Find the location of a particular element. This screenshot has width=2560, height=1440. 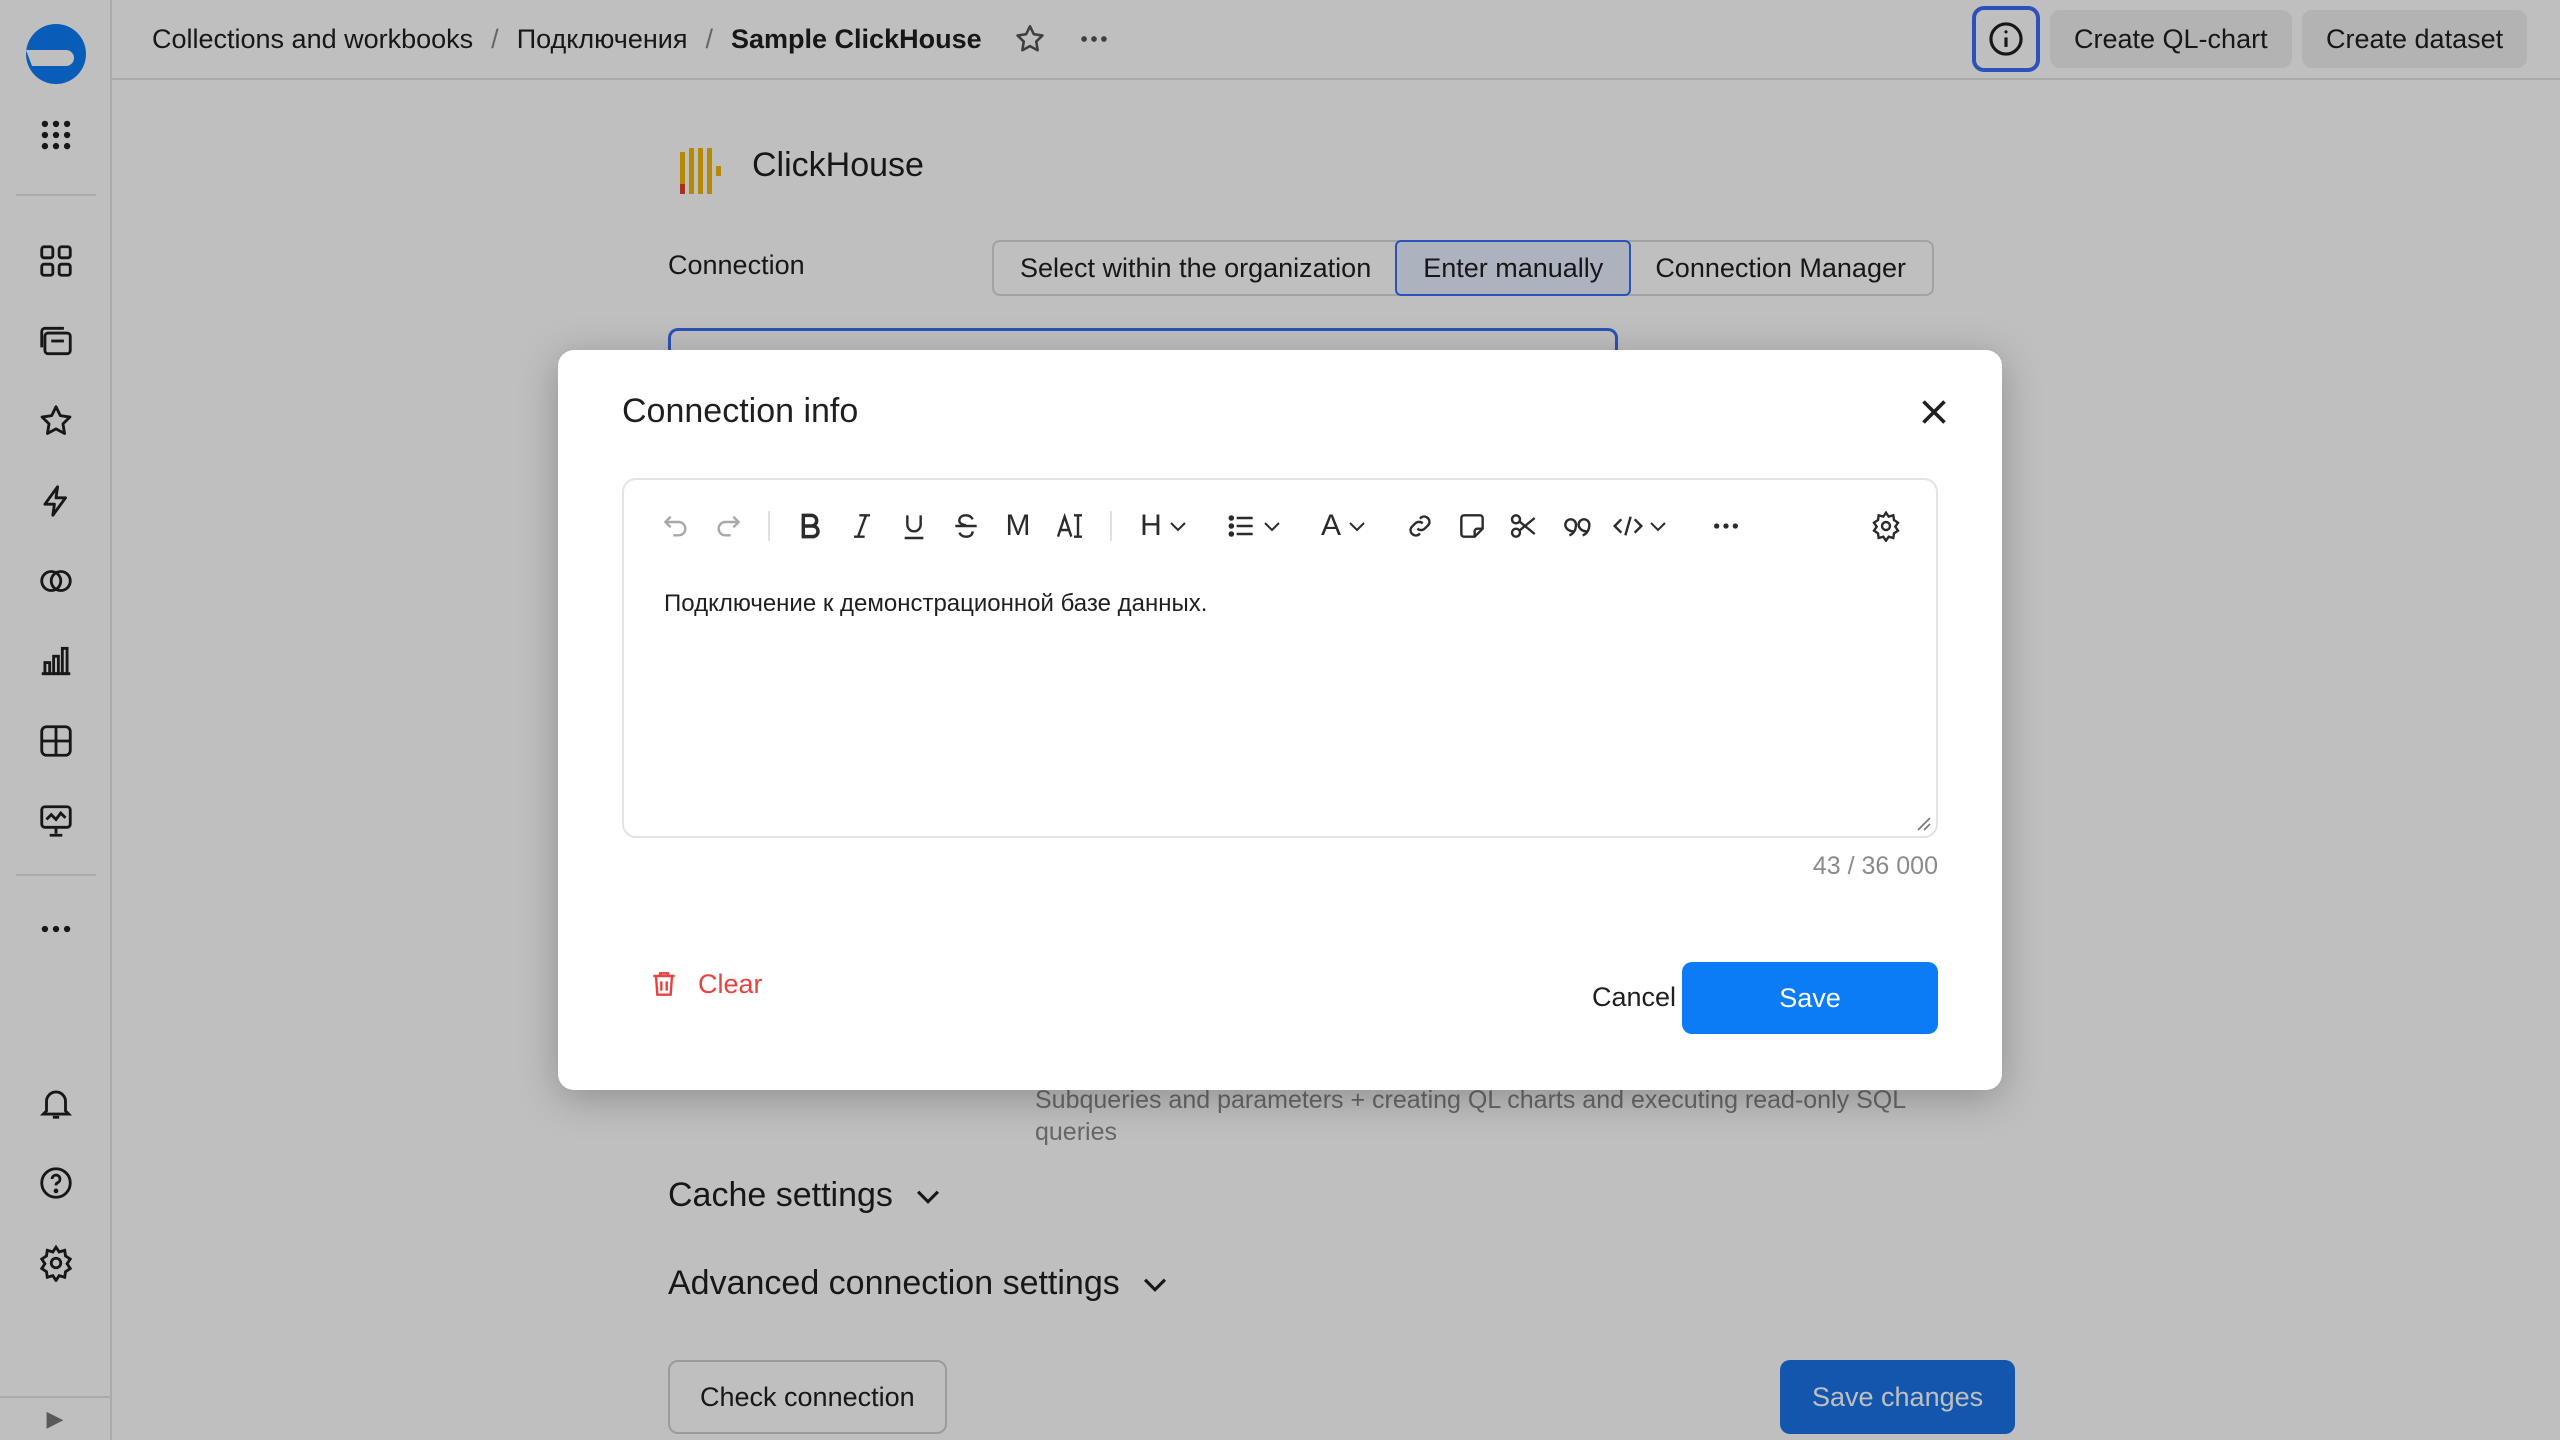

editor-toolbar: M H A is located at coordinates (1281, 526).